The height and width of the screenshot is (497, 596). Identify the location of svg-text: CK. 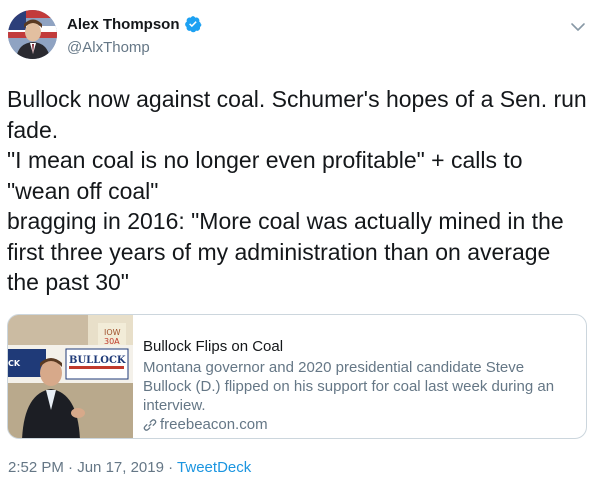
(14, 363).